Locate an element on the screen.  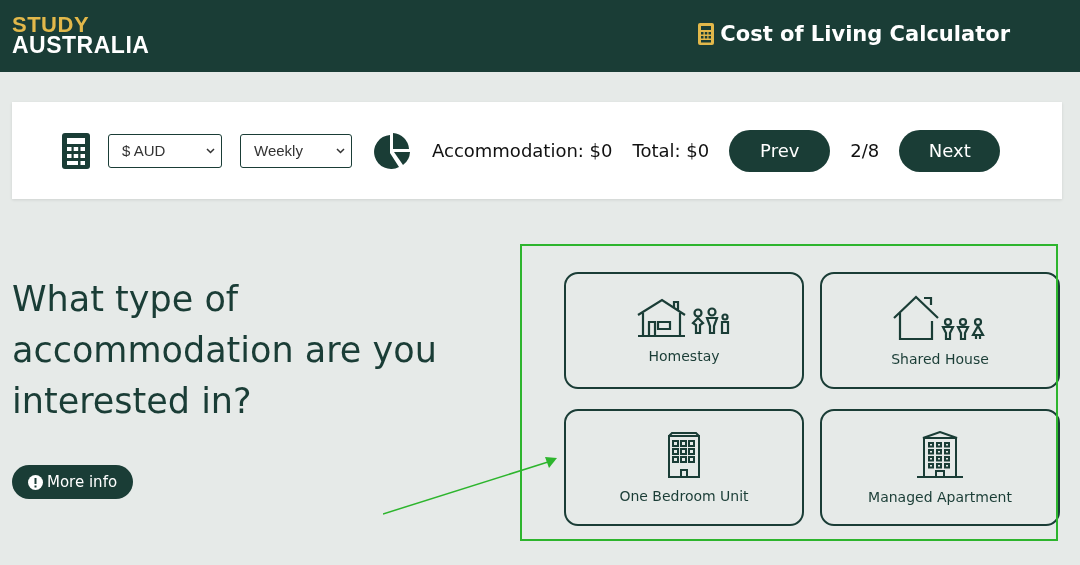
page-title: Cost of Living Calculator is located at coordinates (865, 34).